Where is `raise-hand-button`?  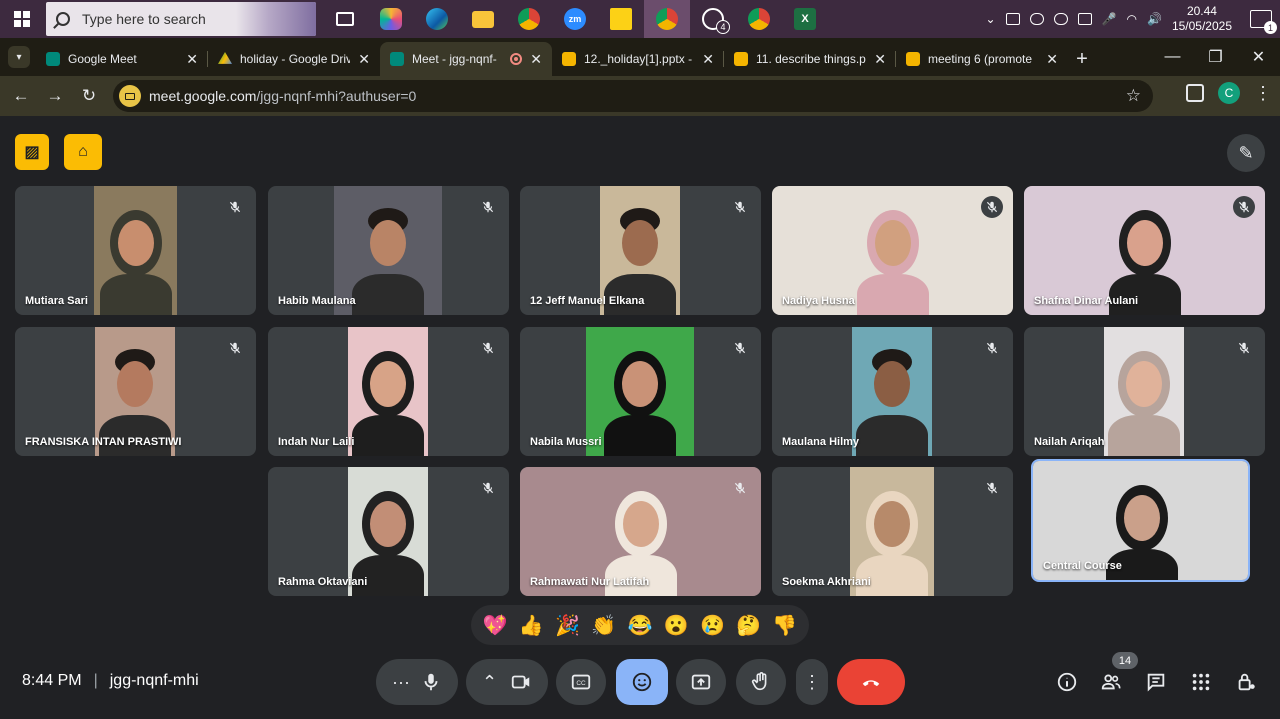 raise-hand-button is located at coordinates (761, 682).